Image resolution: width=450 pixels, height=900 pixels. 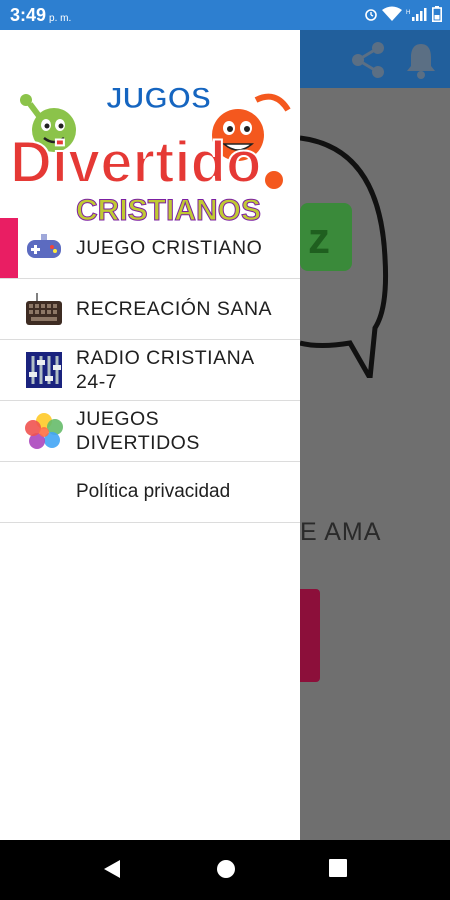 I want to click on alarm-icon, so click(x=371, y=15).